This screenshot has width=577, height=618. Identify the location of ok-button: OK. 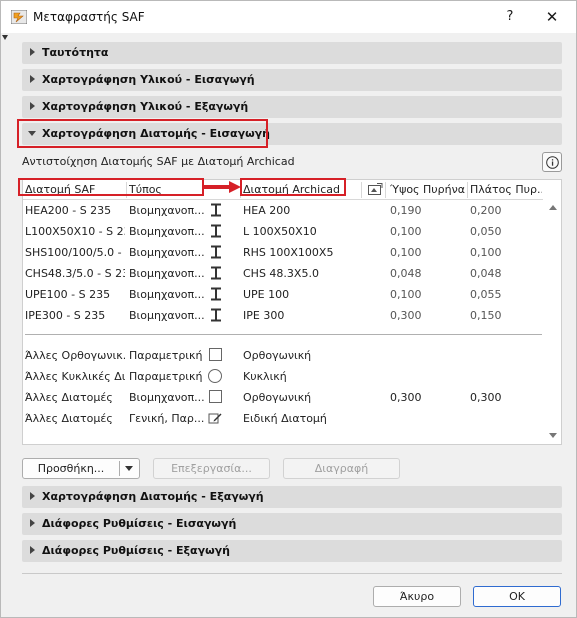
(517, 596).